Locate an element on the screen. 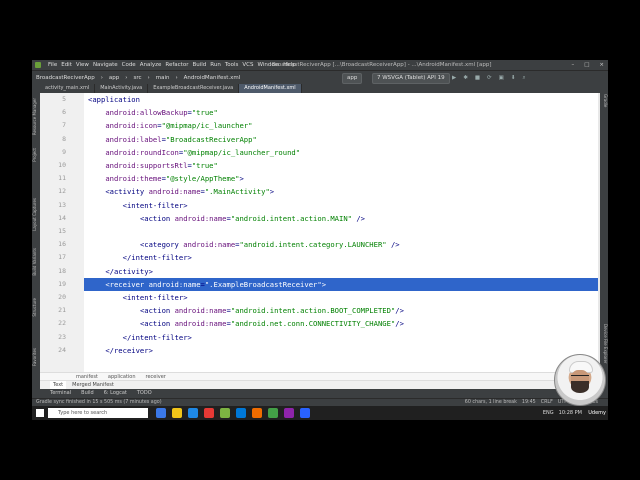 This screenshot has height=480, width=640. window-controls: – □ × is located at coordinates (587, 65).